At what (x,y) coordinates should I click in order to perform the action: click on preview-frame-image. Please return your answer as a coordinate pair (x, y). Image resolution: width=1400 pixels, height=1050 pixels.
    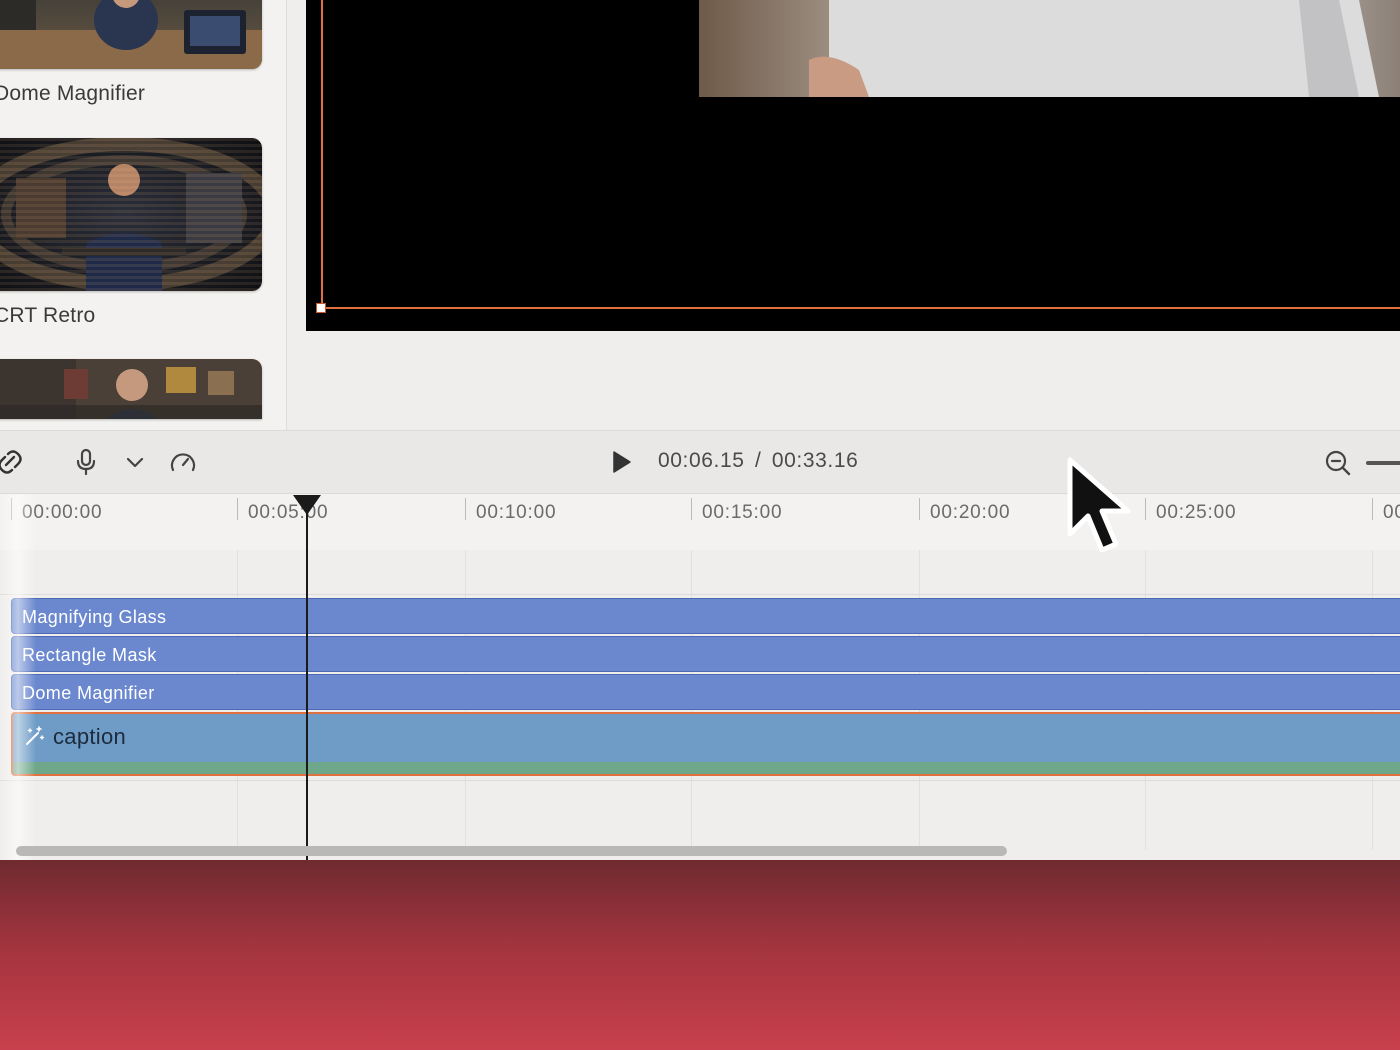
    Looking at the image, I should click on (1049, 48).